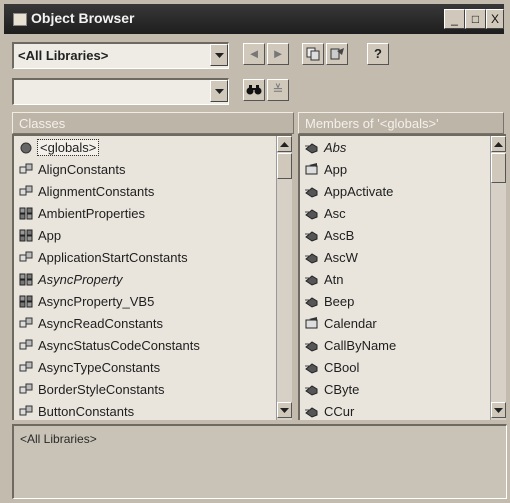 This screenshot has height=503, width=510. I want to click on members-scrollbar, so click(498, 278).